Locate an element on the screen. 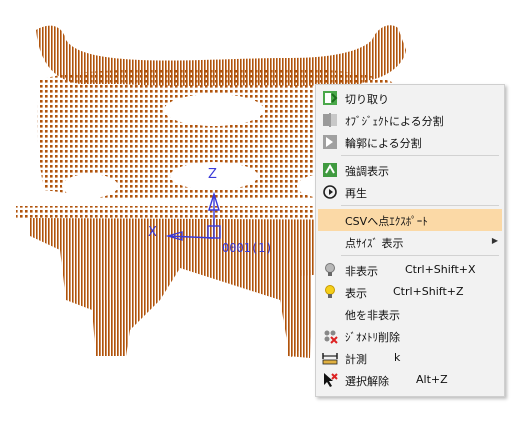  menu-item-label: 他を非表示 is located at coordinates (372, 315).